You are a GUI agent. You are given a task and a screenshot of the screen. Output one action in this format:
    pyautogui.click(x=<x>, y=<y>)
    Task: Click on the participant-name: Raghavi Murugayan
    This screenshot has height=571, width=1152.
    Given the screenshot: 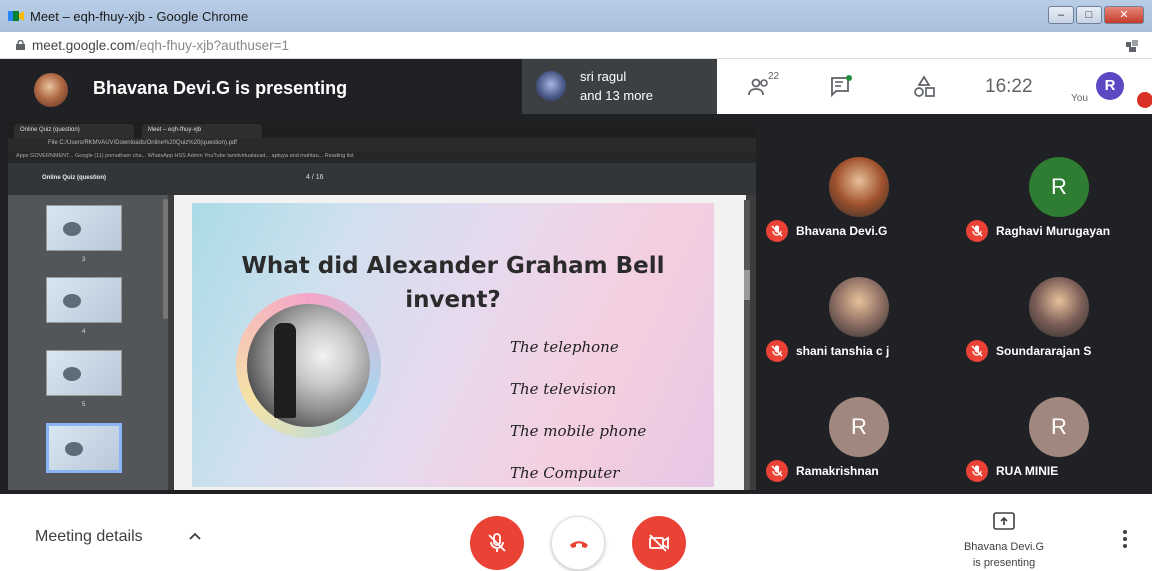 What is the action you would take?
    pyautogui.click(x=1053, y=231)
    